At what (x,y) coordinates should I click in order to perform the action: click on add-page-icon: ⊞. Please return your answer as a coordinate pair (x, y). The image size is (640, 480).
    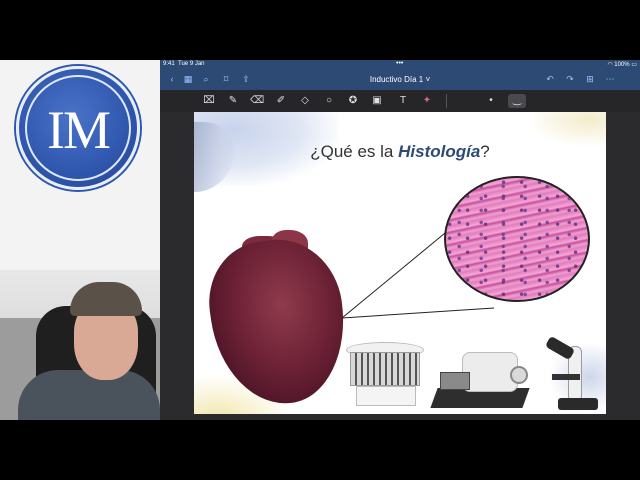
    Looking at the image, I should click on (590, 80).